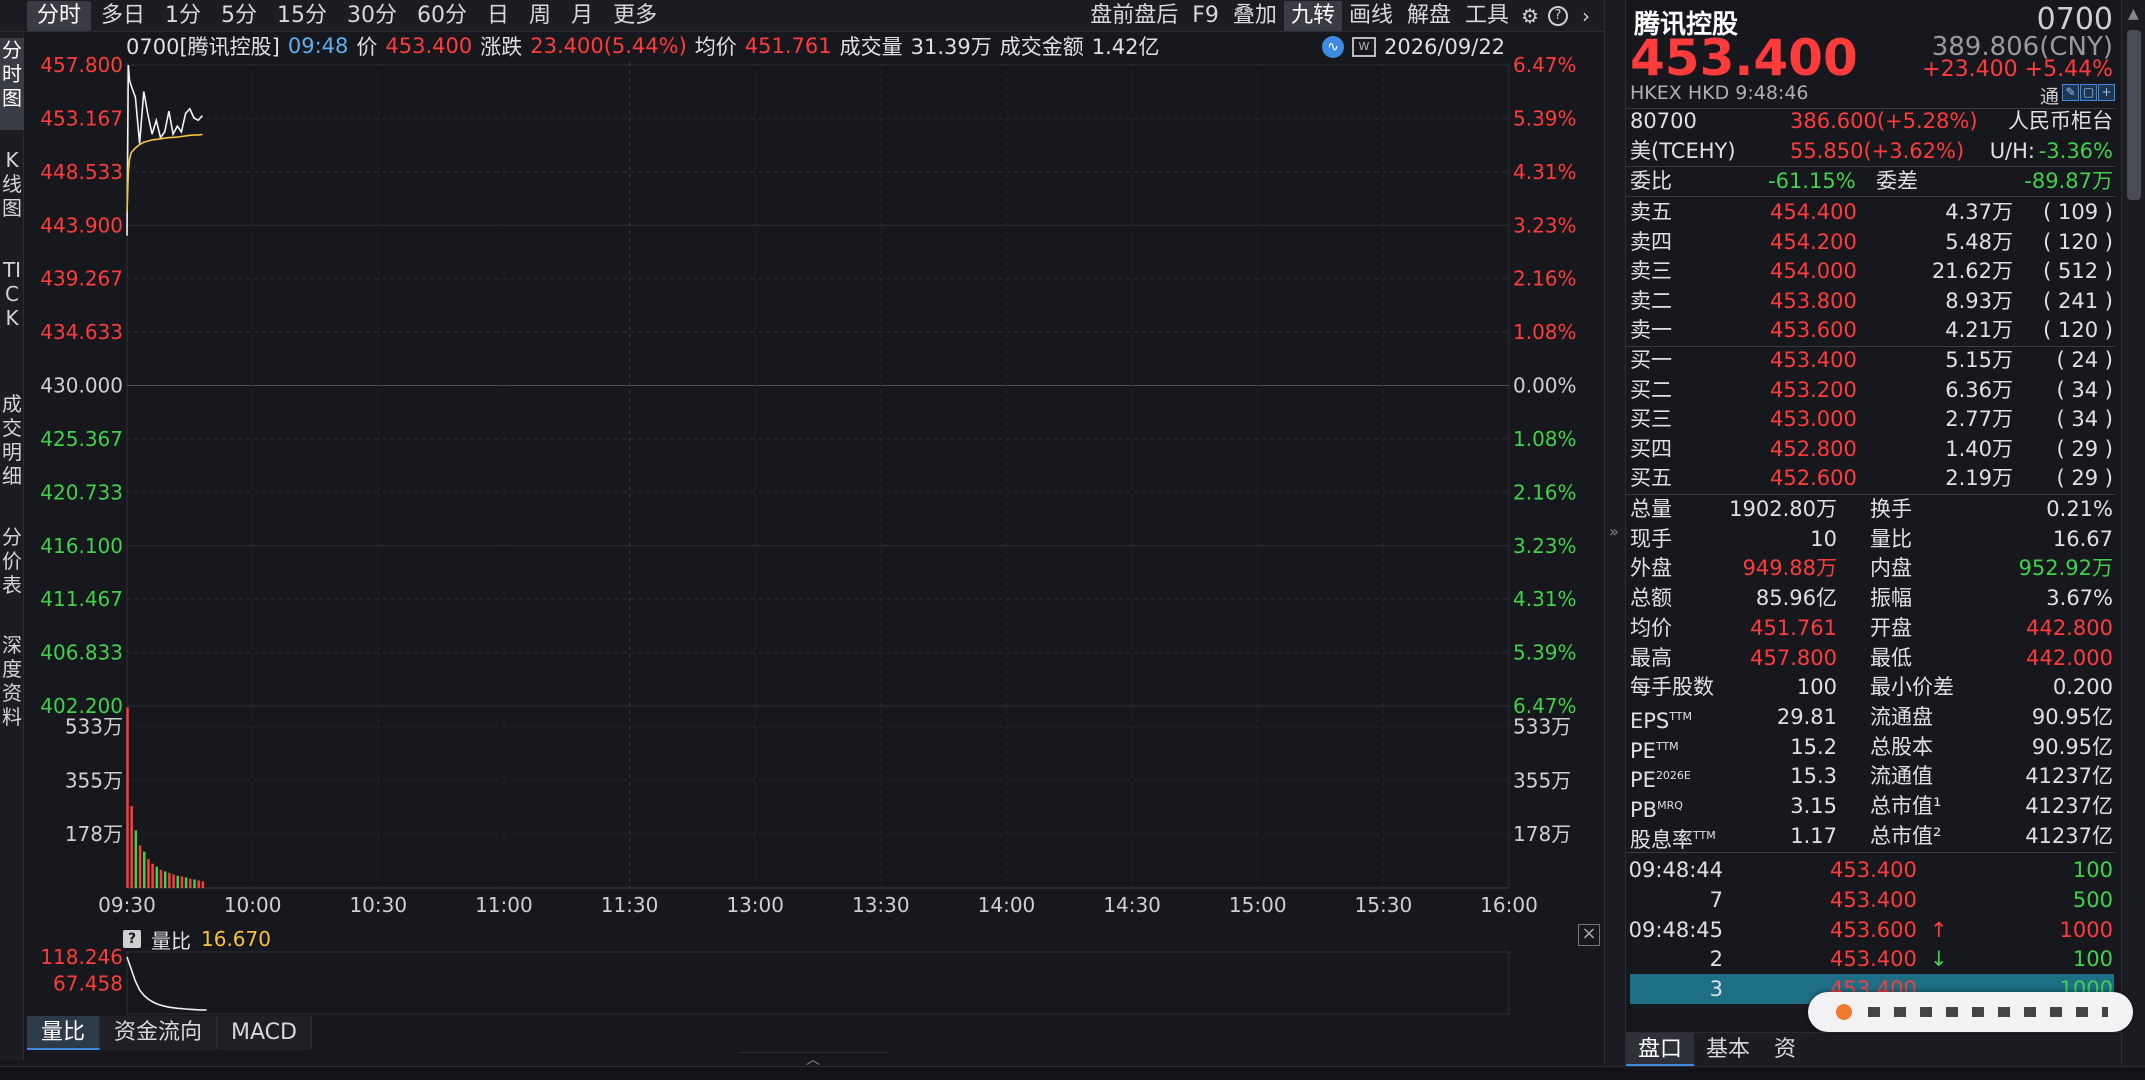 The image size is (2145, 1080). I want to click on indicator-tab-fund-flow: 资金流向, so click(159, 1033).